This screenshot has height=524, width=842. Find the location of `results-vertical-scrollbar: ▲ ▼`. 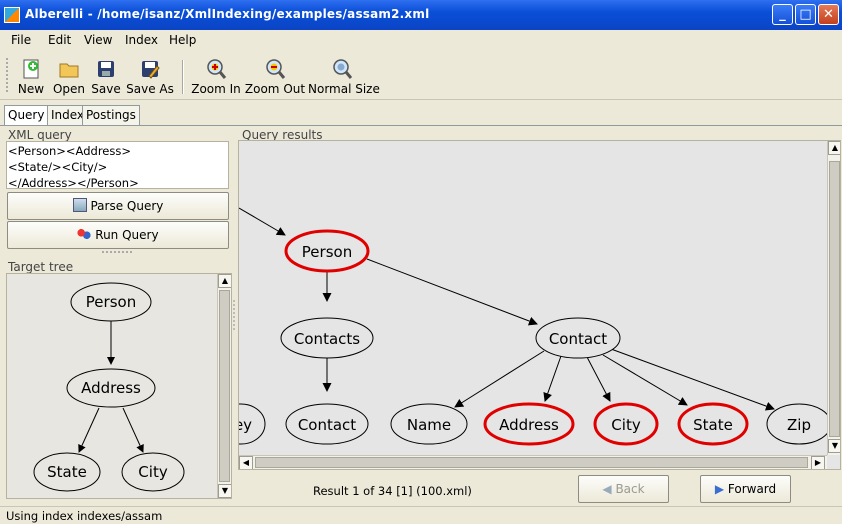

results-vertical-scrollbar: ▲ ▼ is located at coordinates (833, 298).